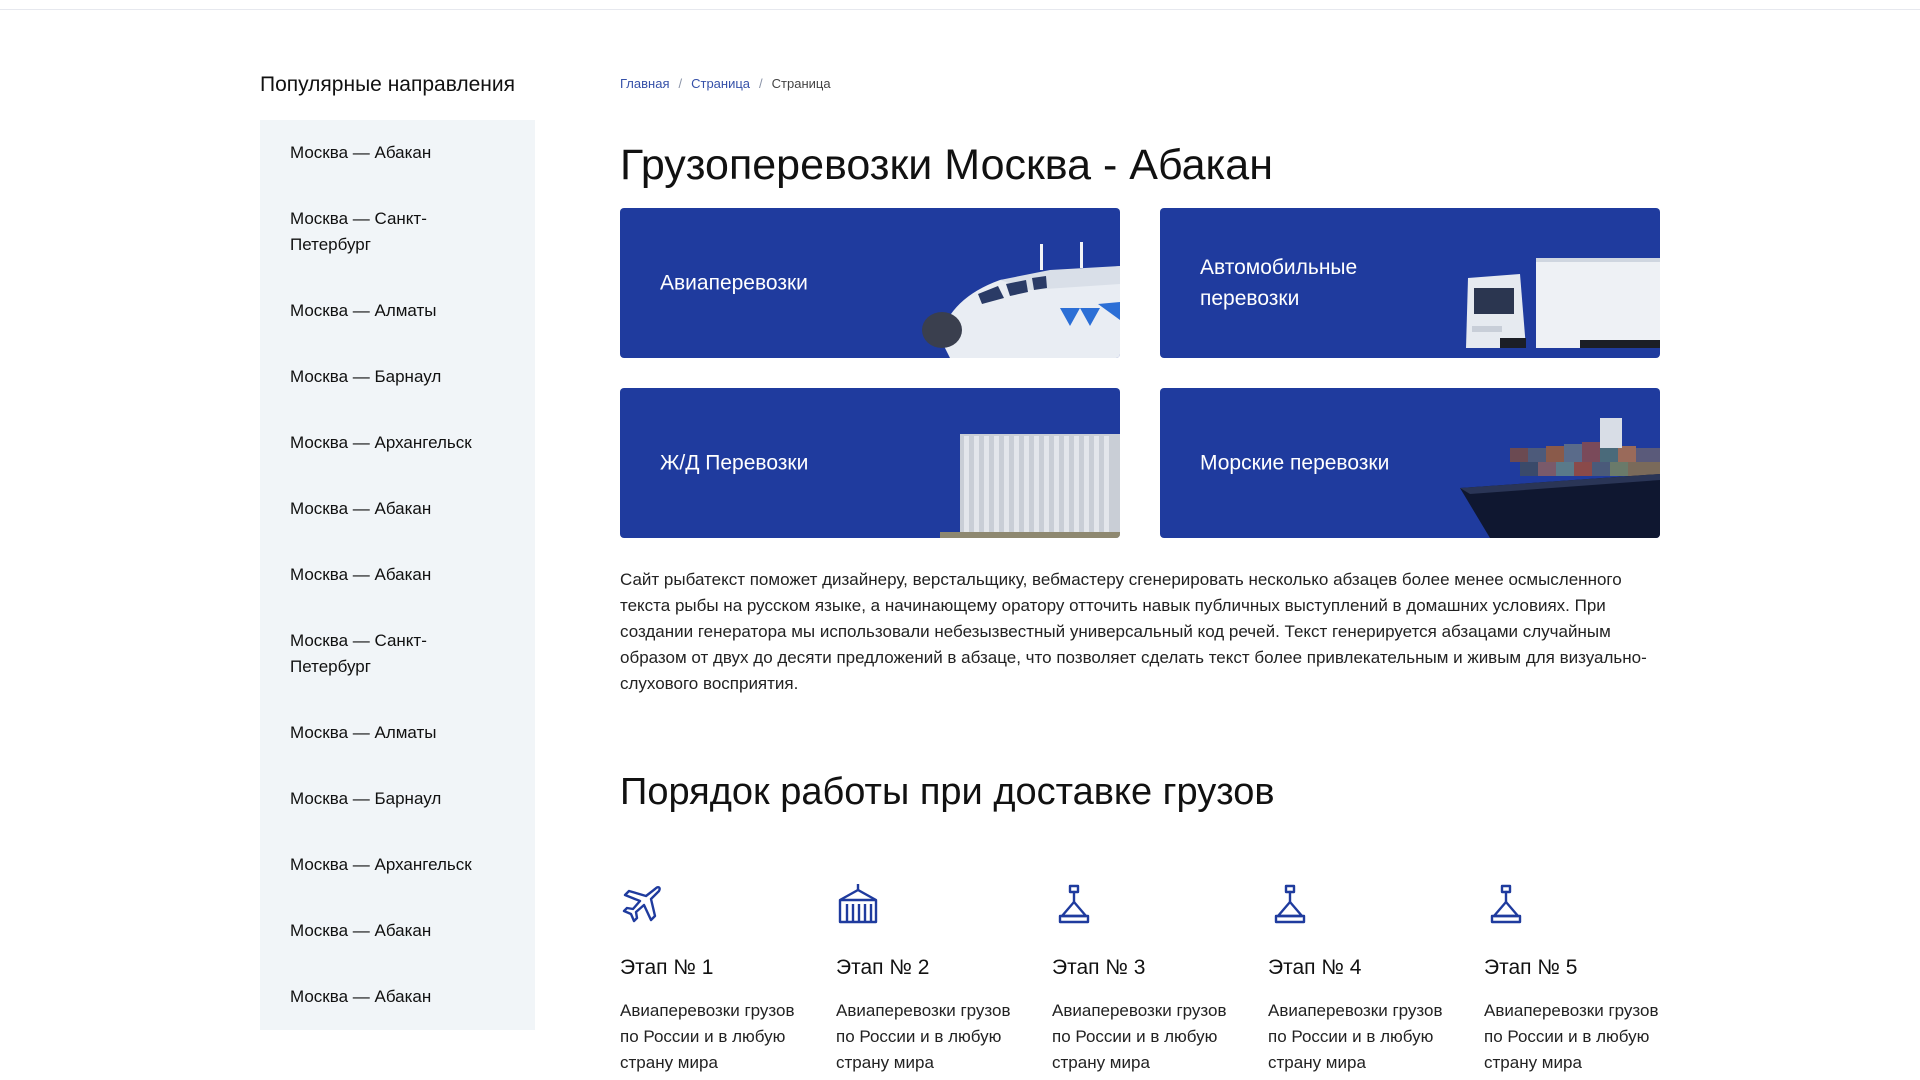 The height and width of the screenshot is (1080, 1920). Describe the element at coordinates (1563, 303) in the screenshot. I see `truck-illustration` at that location.